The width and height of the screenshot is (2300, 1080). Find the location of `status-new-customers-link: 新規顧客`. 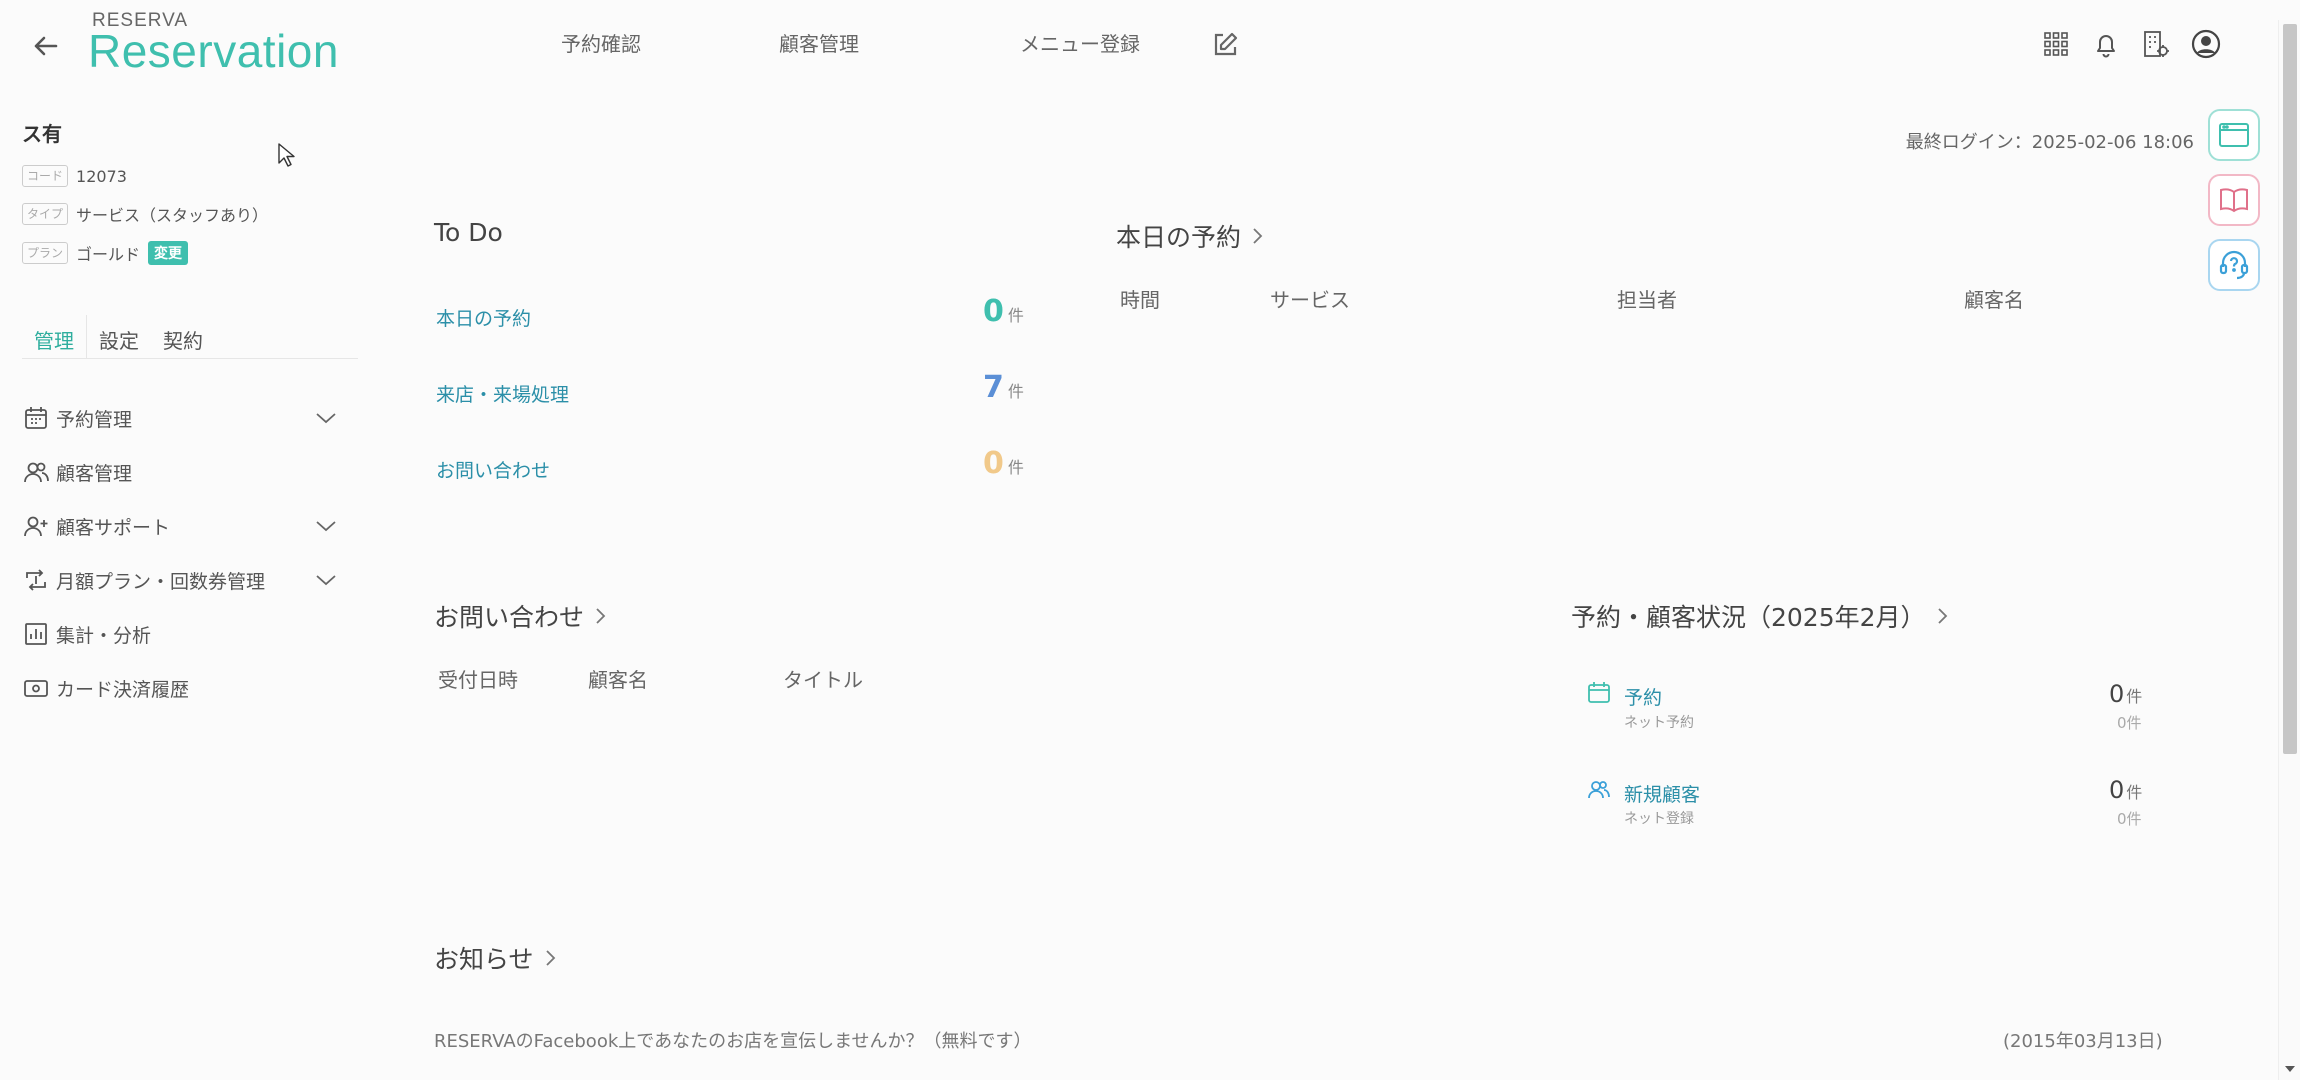

status-new-customers-link: 新規顧客 is located at coordinates (1662, 793).